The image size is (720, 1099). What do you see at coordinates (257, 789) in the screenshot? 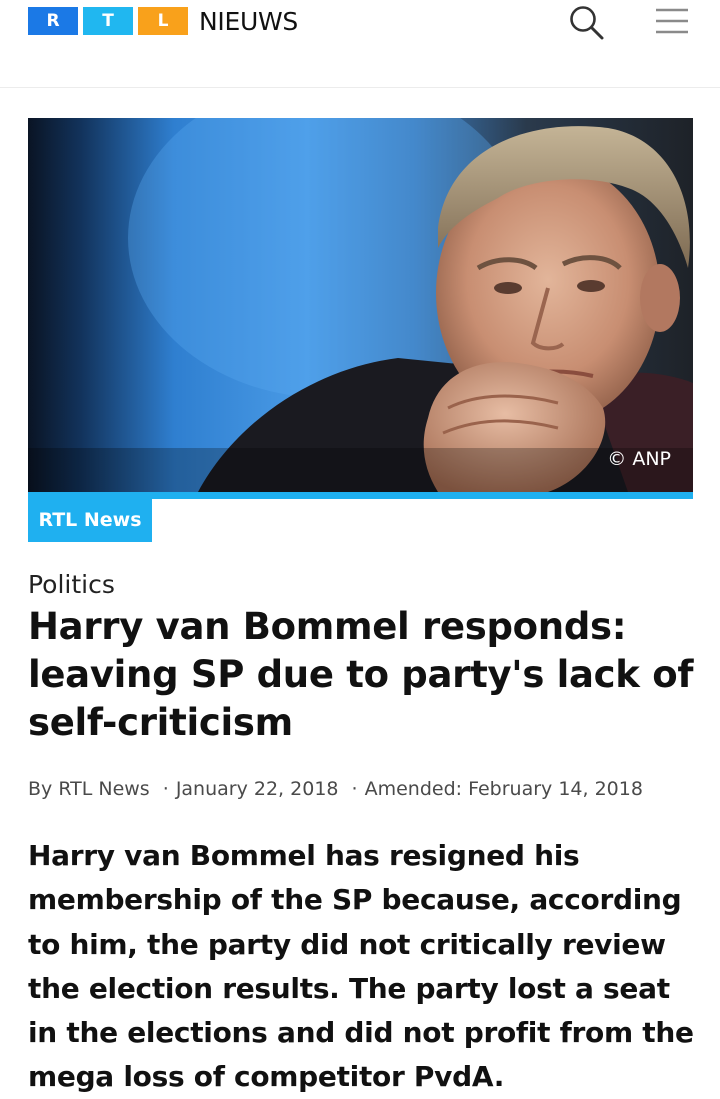
I see `publish-date: January 22, 2018` at bounding box center [257, 789].